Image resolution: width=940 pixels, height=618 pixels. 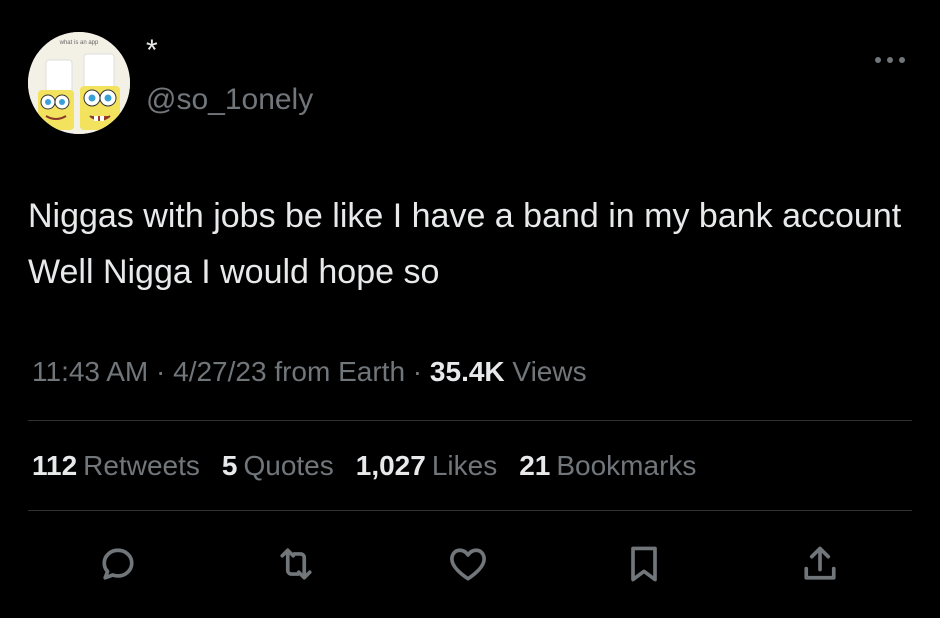 I want to click on reply-button, so click(x=118, y=564).